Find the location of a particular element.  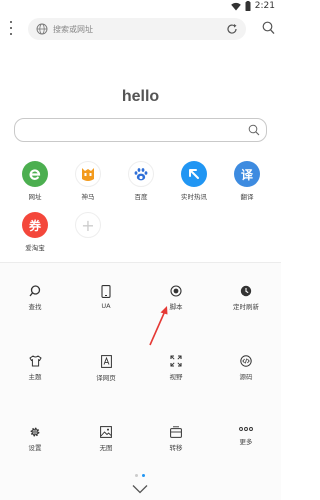

find-icon is located at coordinates (35, 291).